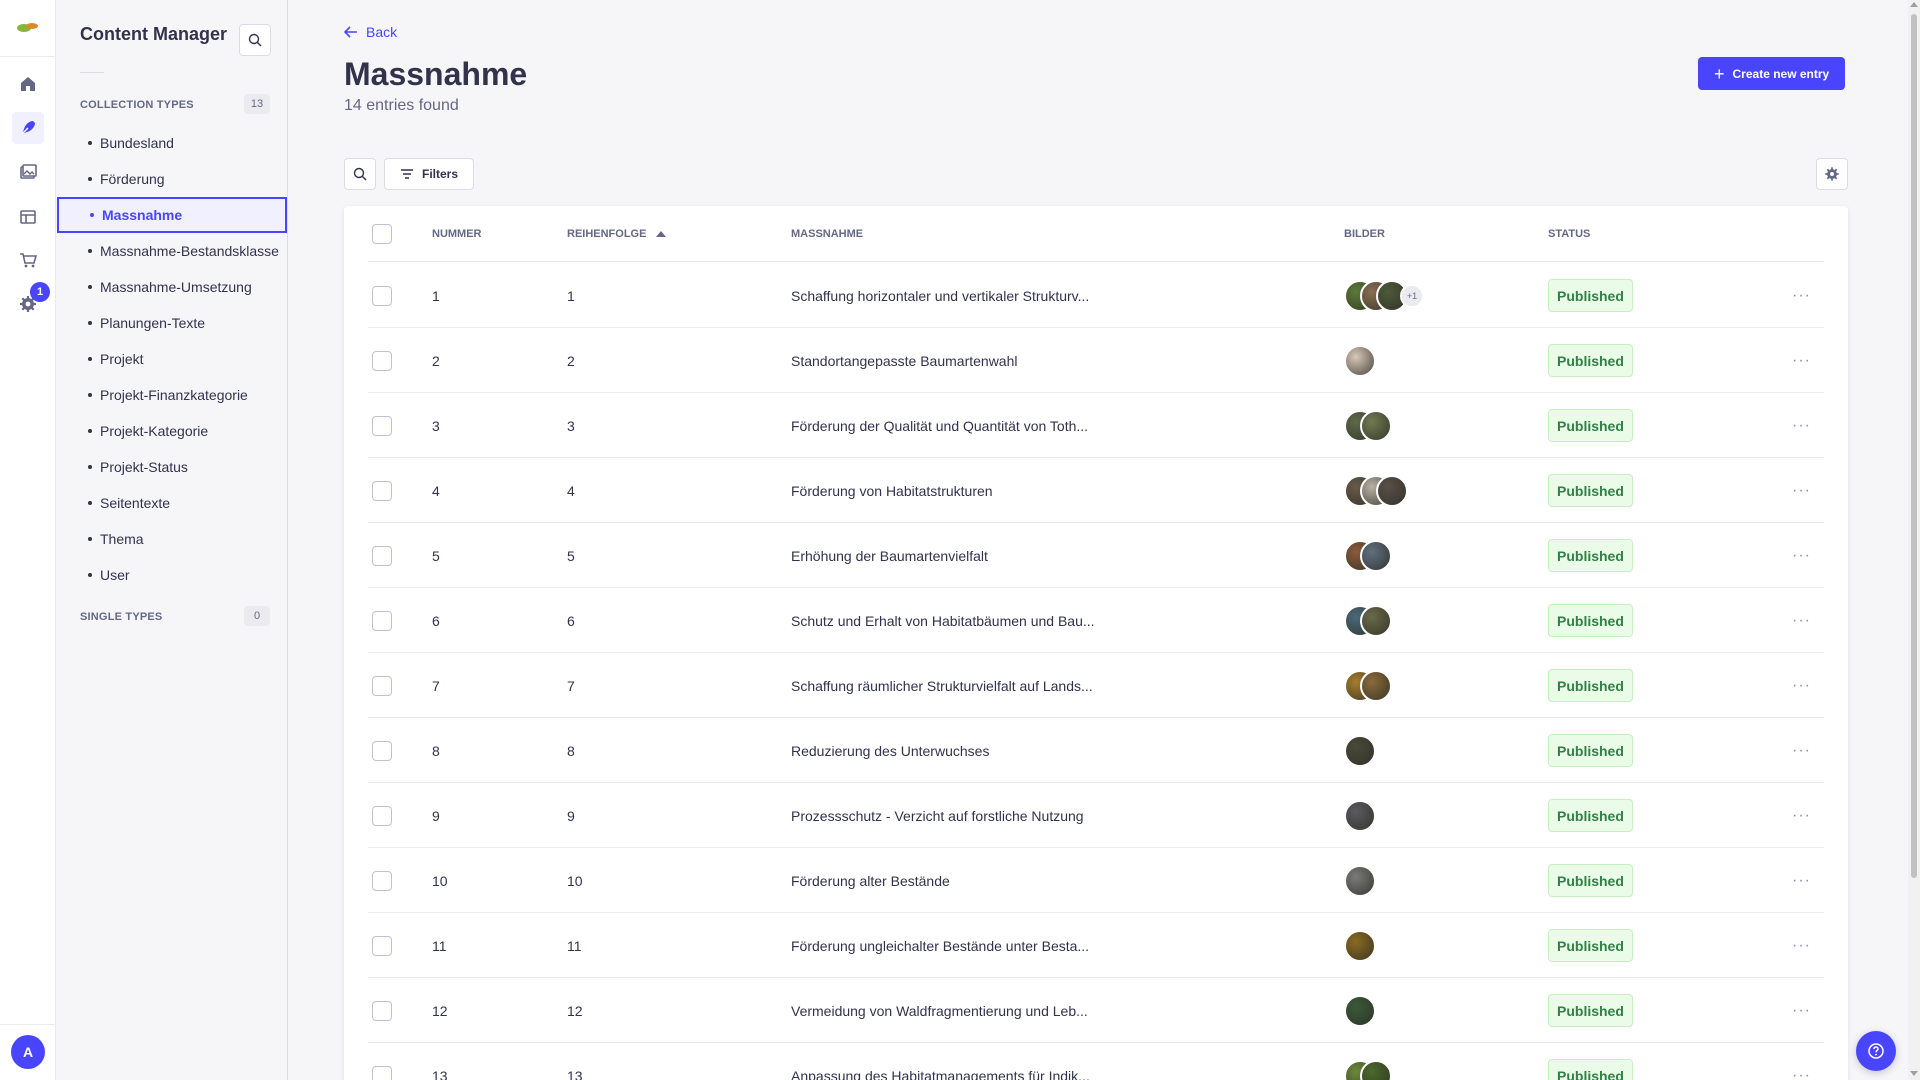 The height and width of the screenshot is (1080, 1920). Describe the element at coordinates (571, 685) in the screenshot. I see `cell-reihenfolge: 7` at that location.